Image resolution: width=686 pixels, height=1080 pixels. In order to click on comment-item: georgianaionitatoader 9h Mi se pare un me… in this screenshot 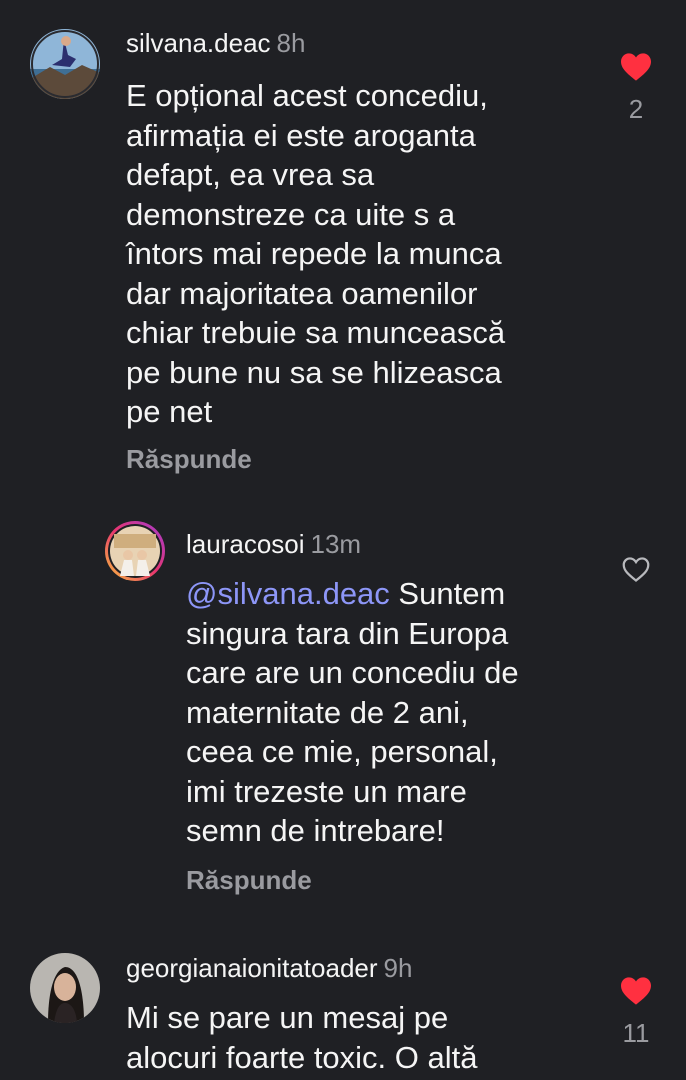, I will do `click(343, 1000)`.